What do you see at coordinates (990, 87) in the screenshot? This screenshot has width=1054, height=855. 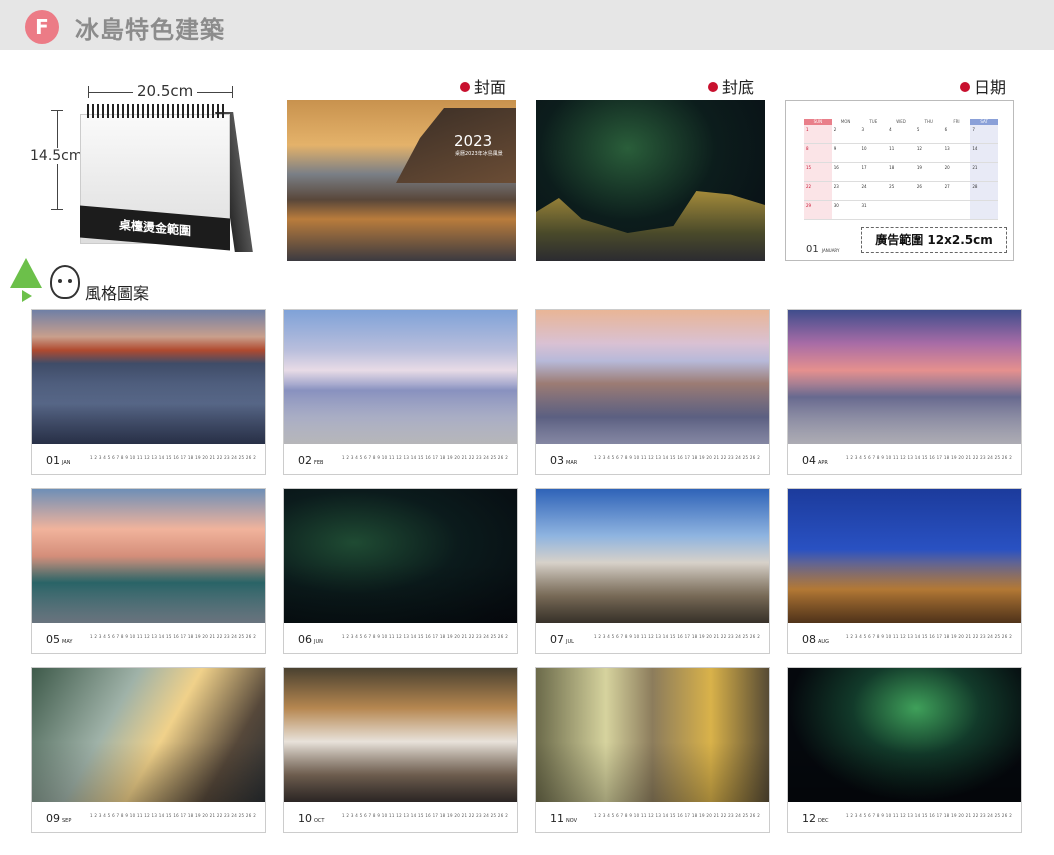 I see `date-label-text: 日期` at bounding box center [990, 87].